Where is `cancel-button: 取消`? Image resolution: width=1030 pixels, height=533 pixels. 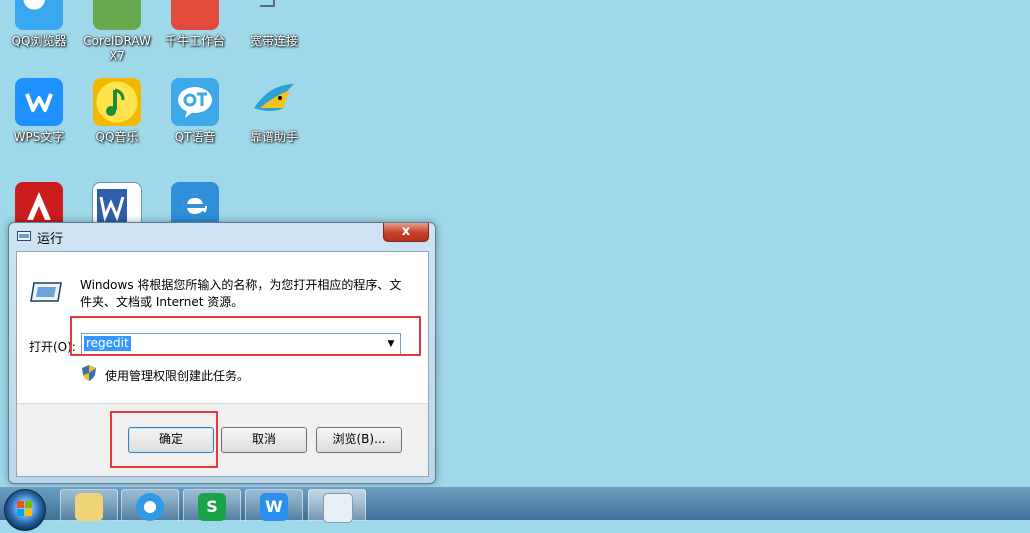 cancel-button: 取消 is located at coordinates (264, 440).